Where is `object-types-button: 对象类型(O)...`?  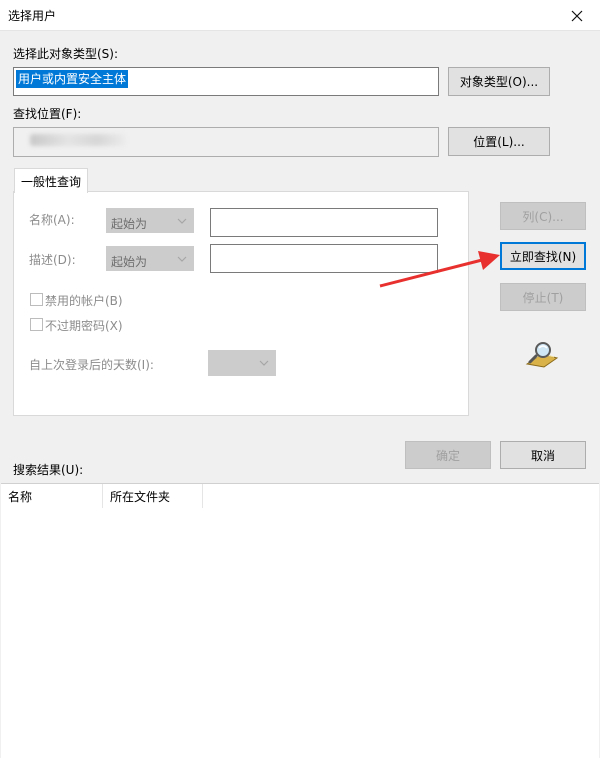 object-types-button: 对象类型(O)... is located at coordinates (499, 81).